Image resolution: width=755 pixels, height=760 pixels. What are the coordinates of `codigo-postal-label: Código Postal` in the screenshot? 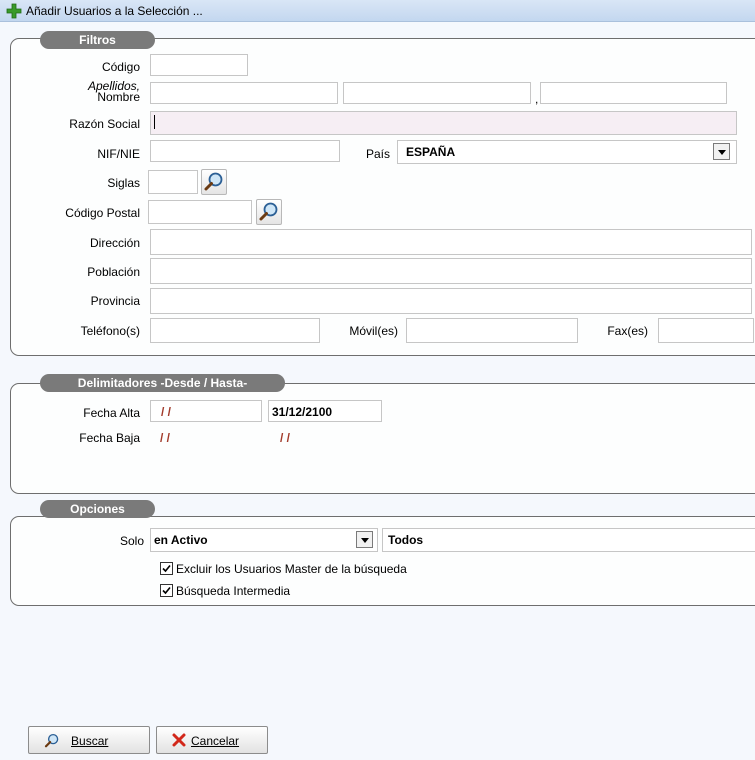 It's located at (102, 213).